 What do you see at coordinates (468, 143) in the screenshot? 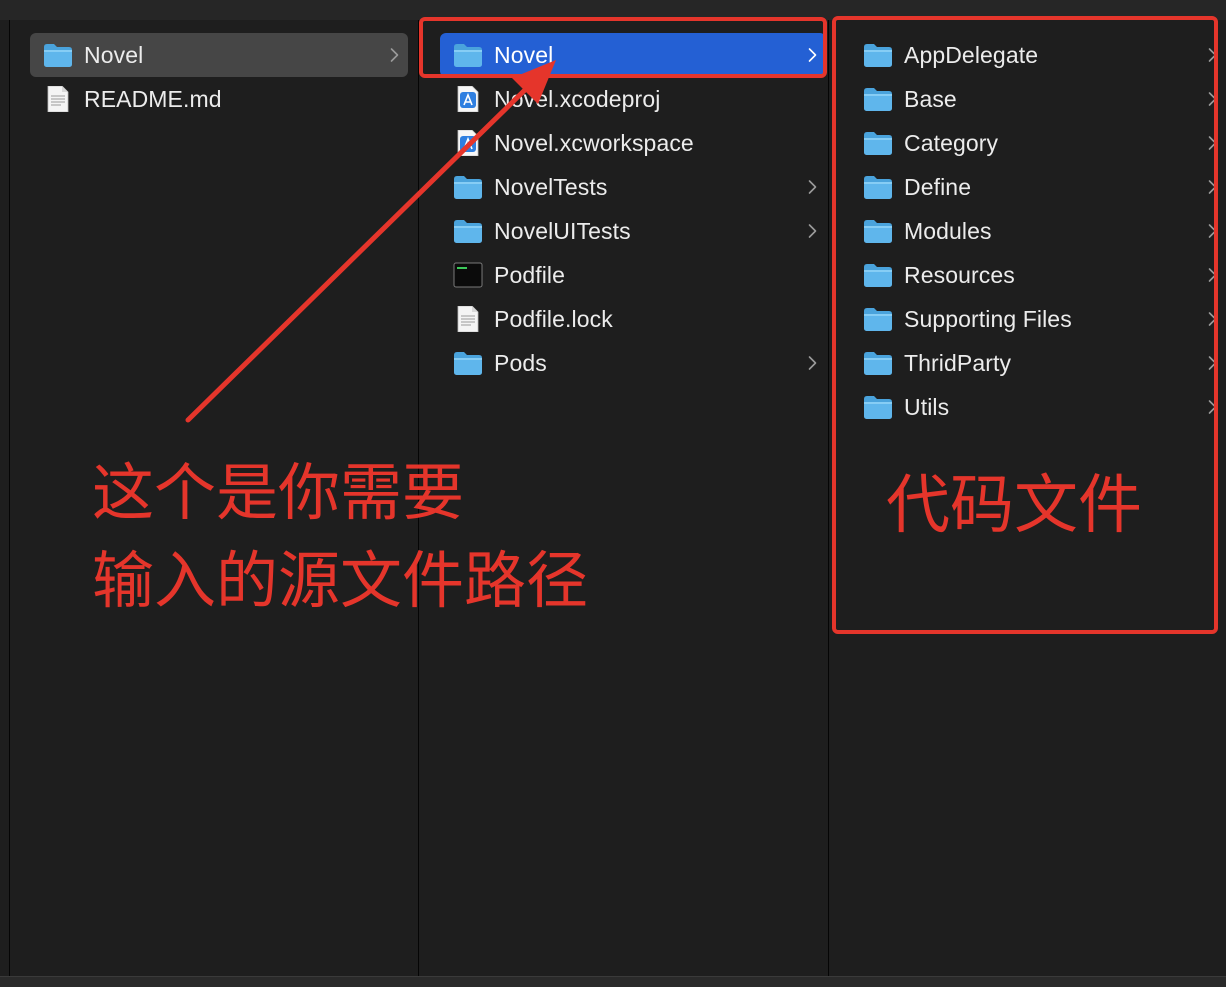
I see `xcode-workspace-icon` at bounding box center [468, 143].